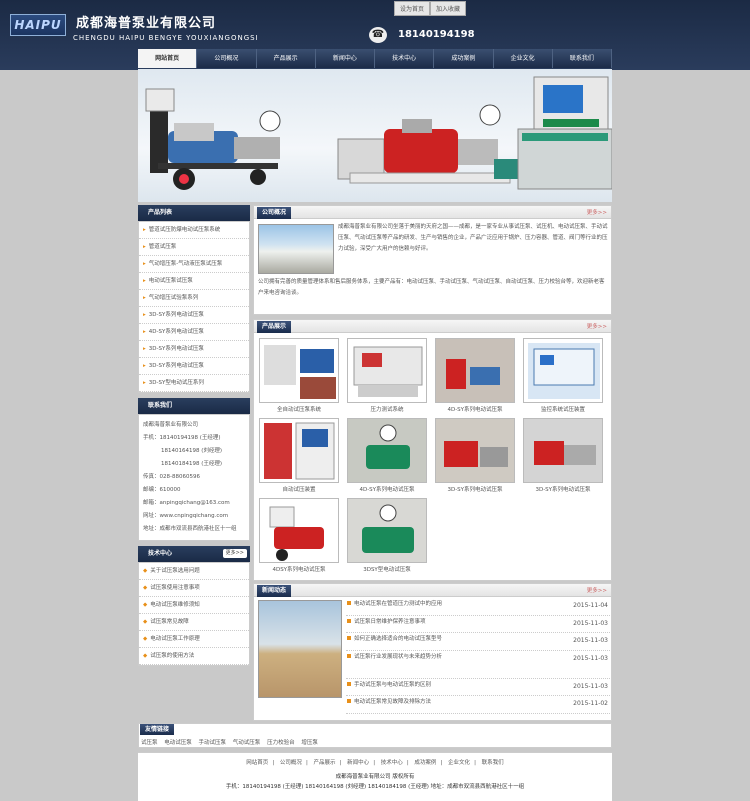 This screenshot has width=750, height=801. What do you see at coordinates (194, 554) in the screenshot?
I see `tech-header: 技术中心 更多>>` at bounding box center [194, 554].